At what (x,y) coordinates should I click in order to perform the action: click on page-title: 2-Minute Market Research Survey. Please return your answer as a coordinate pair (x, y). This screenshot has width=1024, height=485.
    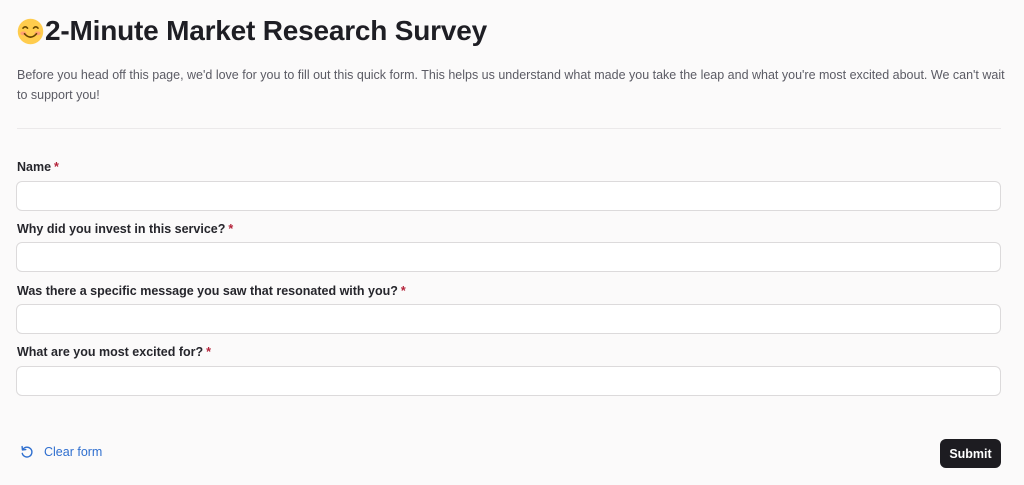
    Looking at the image, I should click on (252, 31).